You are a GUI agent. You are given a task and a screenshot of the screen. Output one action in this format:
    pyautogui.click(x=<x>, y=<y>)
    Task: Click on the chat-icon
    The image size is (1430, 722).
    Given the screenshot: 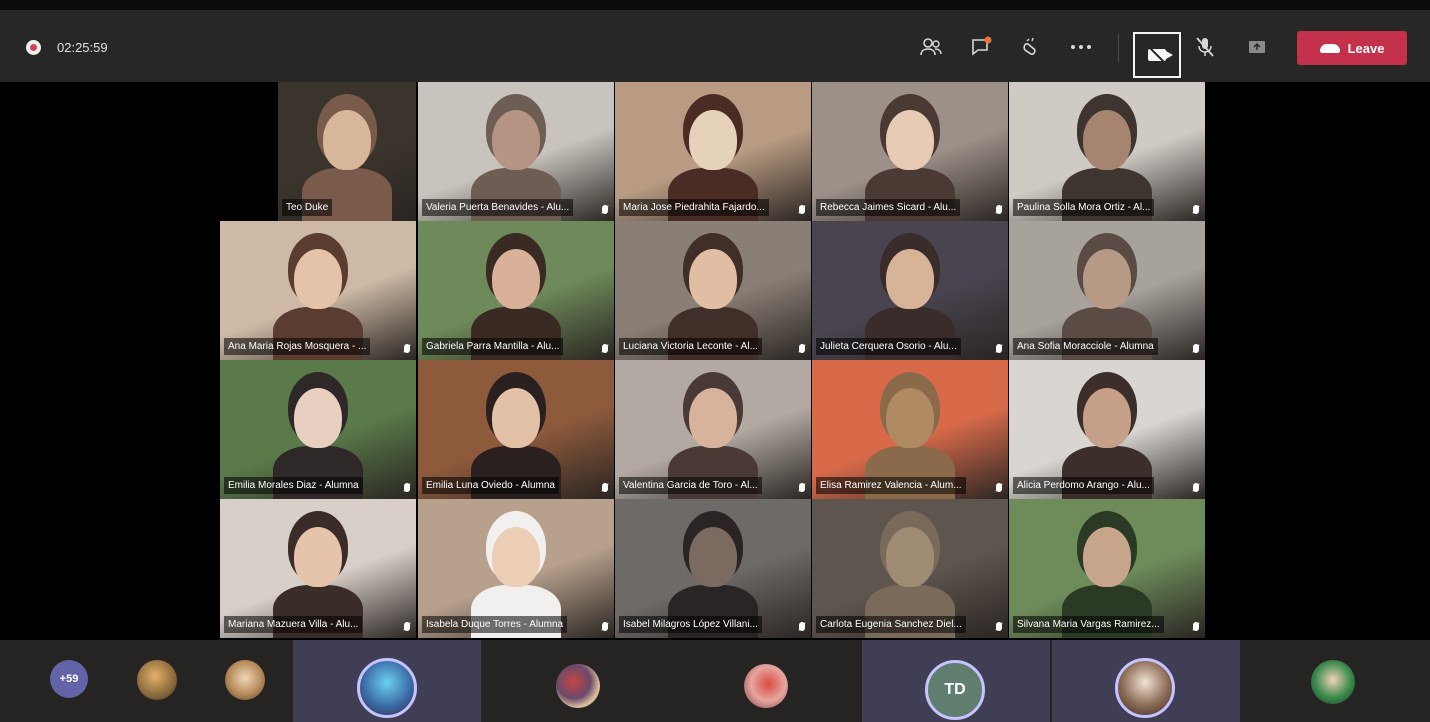 What is the action you would take?
    pyautogui.click(x=981, y=47)
    